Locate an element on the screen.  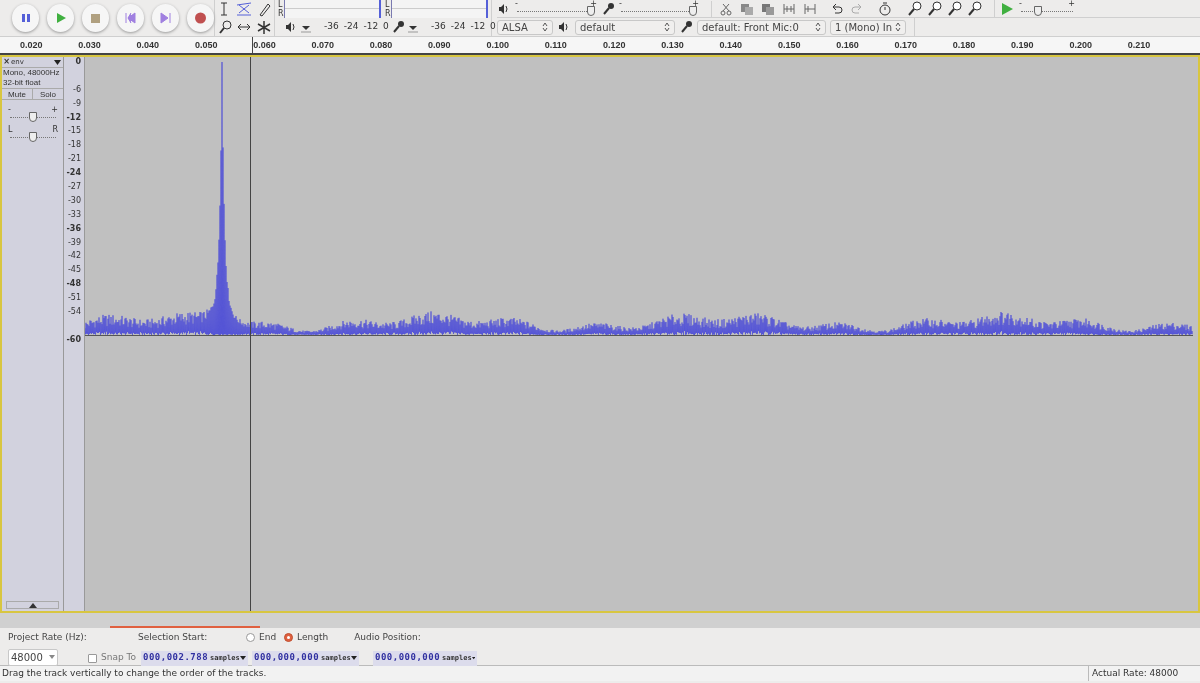
scale-label: -6 is located at coordinates (77, 89).